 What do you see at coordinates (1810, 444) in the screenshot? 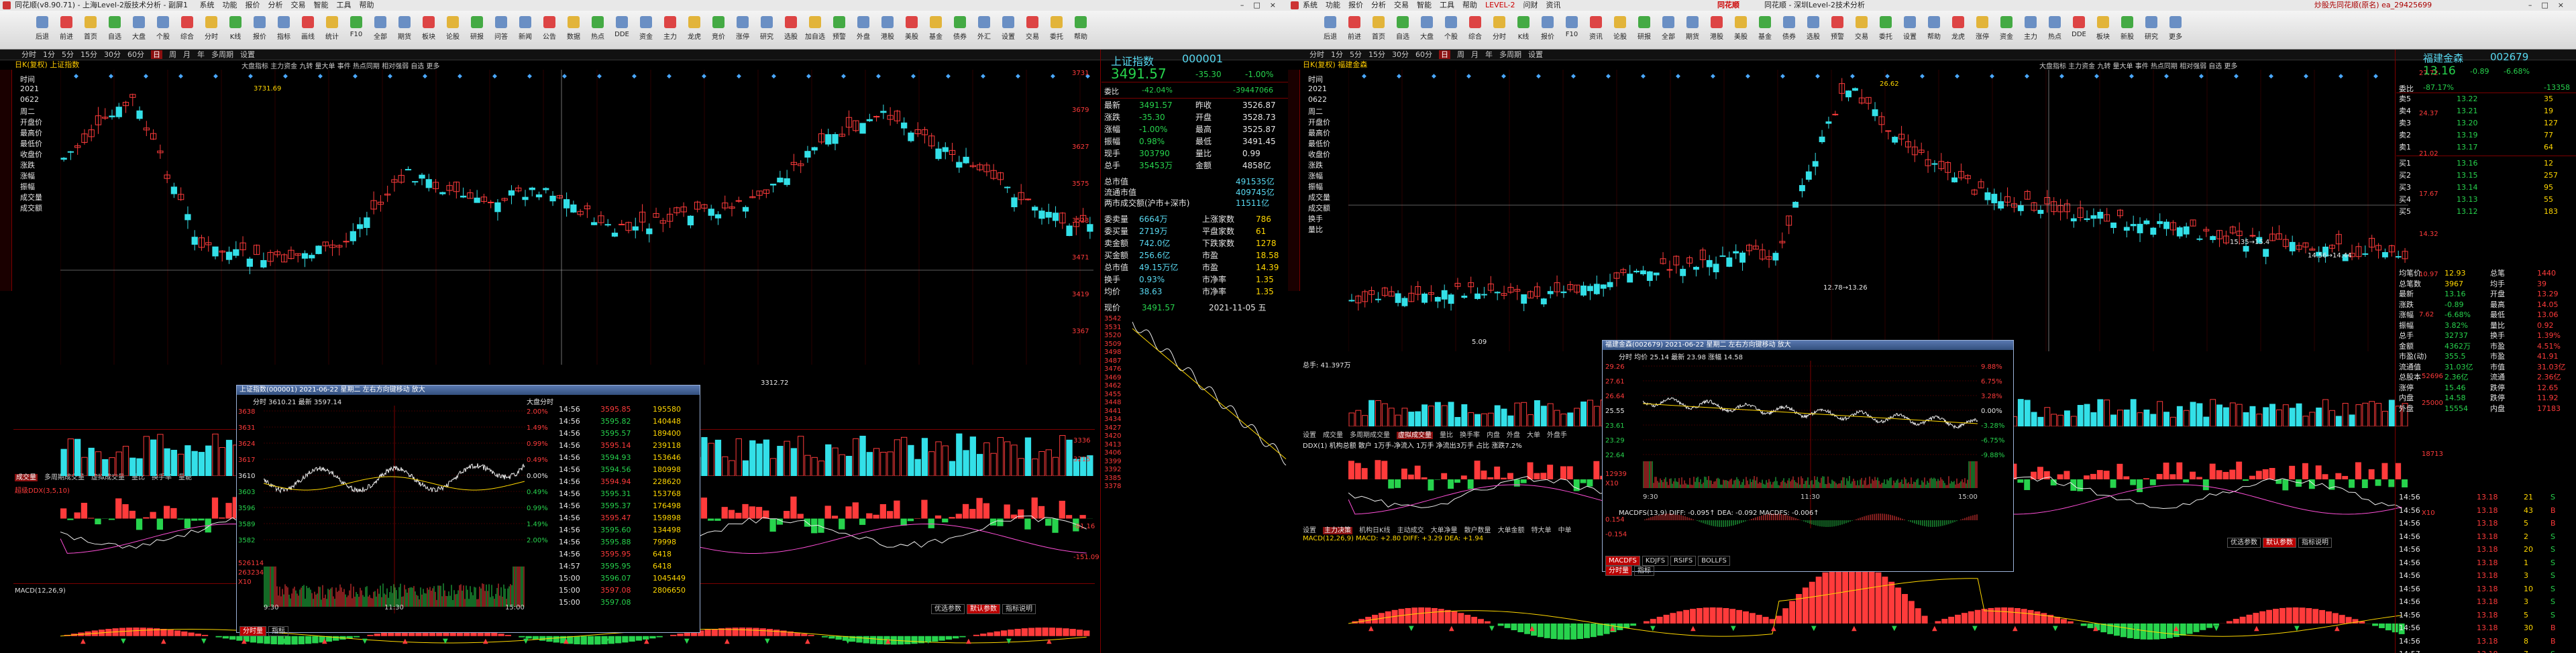
I see `popup-intraday-chart: 9:30 11:30 15:00` at bounding box center [1810, 444].